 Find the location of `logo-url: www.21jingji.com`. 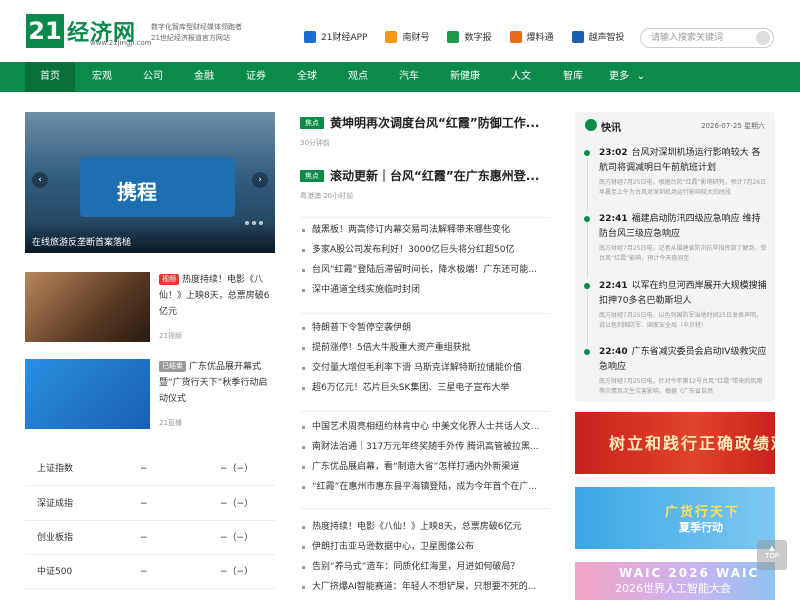

logo-url: www.21jingji.com is located at coordinates (121, 43).